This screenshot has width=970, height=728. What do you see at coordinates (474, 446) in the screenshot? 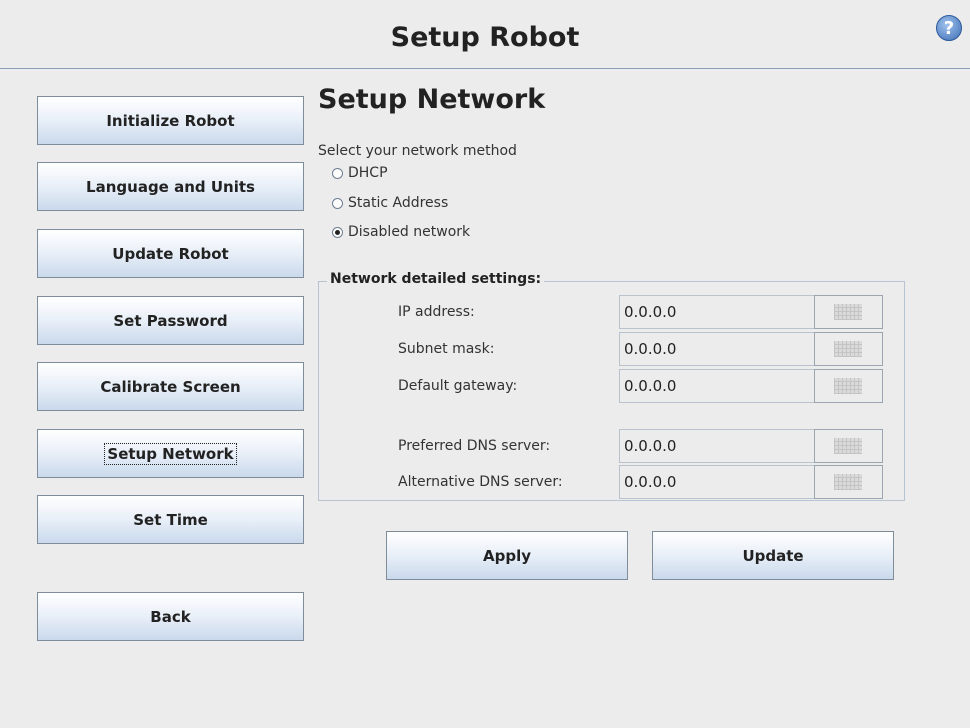
I see `preferred-dns-label: Preferred DNS server:` at bounding box center [474, 446].